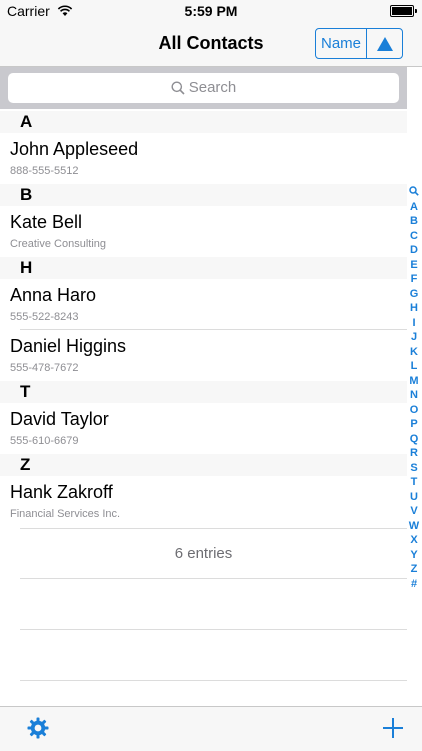  What do you see at coordinates (414, 308) in the screenshot?
I see `index-letter: H` at bounding box center [414, 308].